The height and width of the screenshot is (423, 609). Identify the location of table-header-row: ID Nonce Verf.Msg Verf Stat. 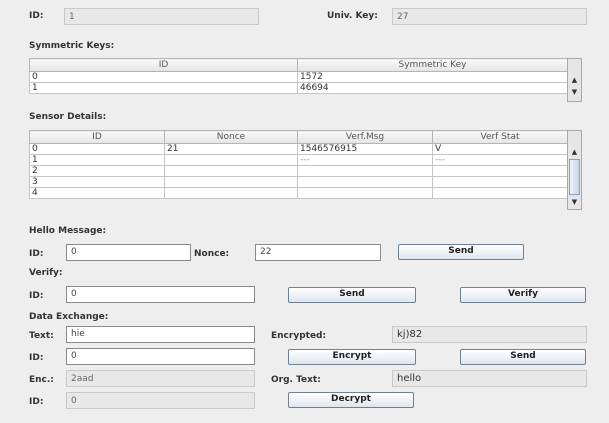
(298, 137).